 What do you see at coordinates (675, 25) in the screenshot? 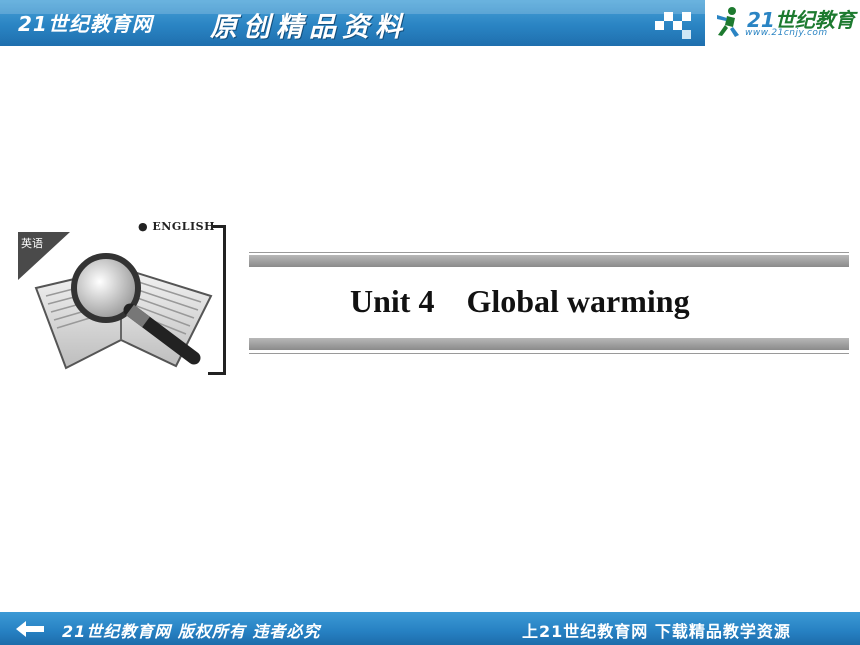
I see `decorative-squares-icon` at bounding box center [675, 25].